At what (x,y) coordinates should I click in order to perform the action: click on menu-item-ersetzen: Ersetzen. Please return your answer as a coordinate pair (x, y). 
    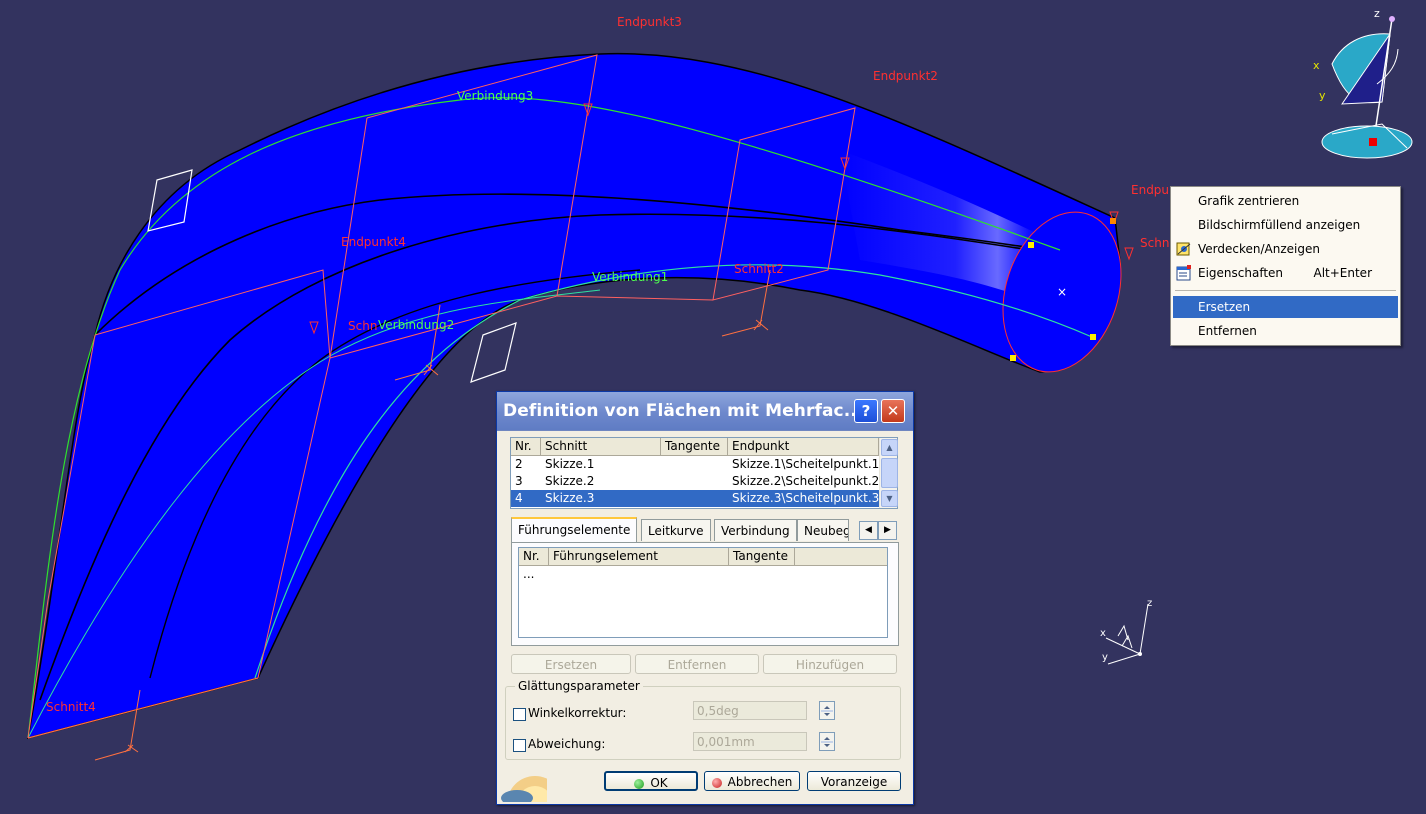
    Looking at the image, I should click on (1285, 307).